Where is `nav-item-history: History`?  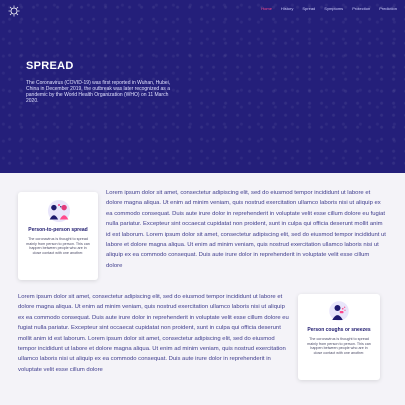 nav-item-history: History is located at coordinates (287, 8).